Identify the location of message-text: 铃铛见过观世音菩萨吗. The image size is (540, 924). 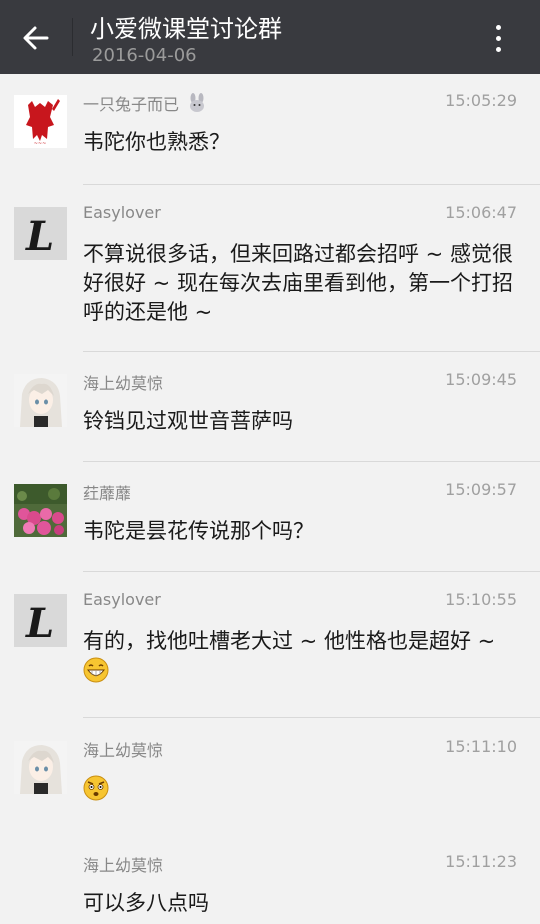
(188, 421).